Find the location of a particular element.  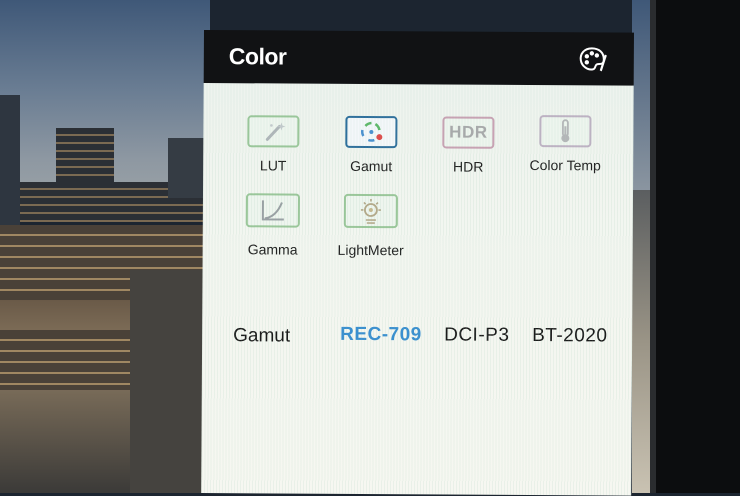

magic-wand-icon is located at coordinates (273, 131).